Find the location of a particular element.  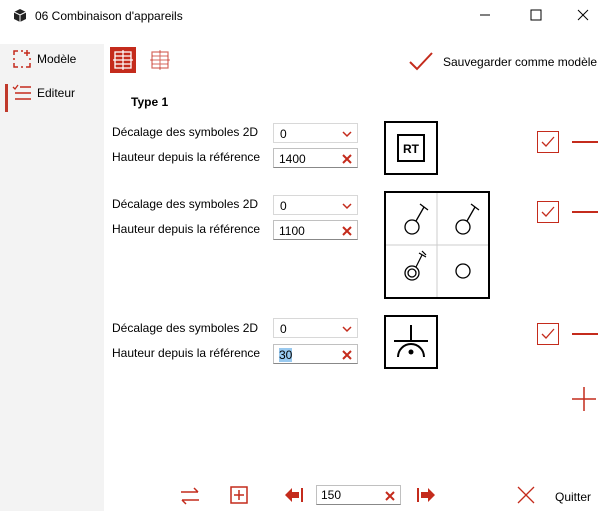

symbol-rt: RT is located at coordinates (411, 148).